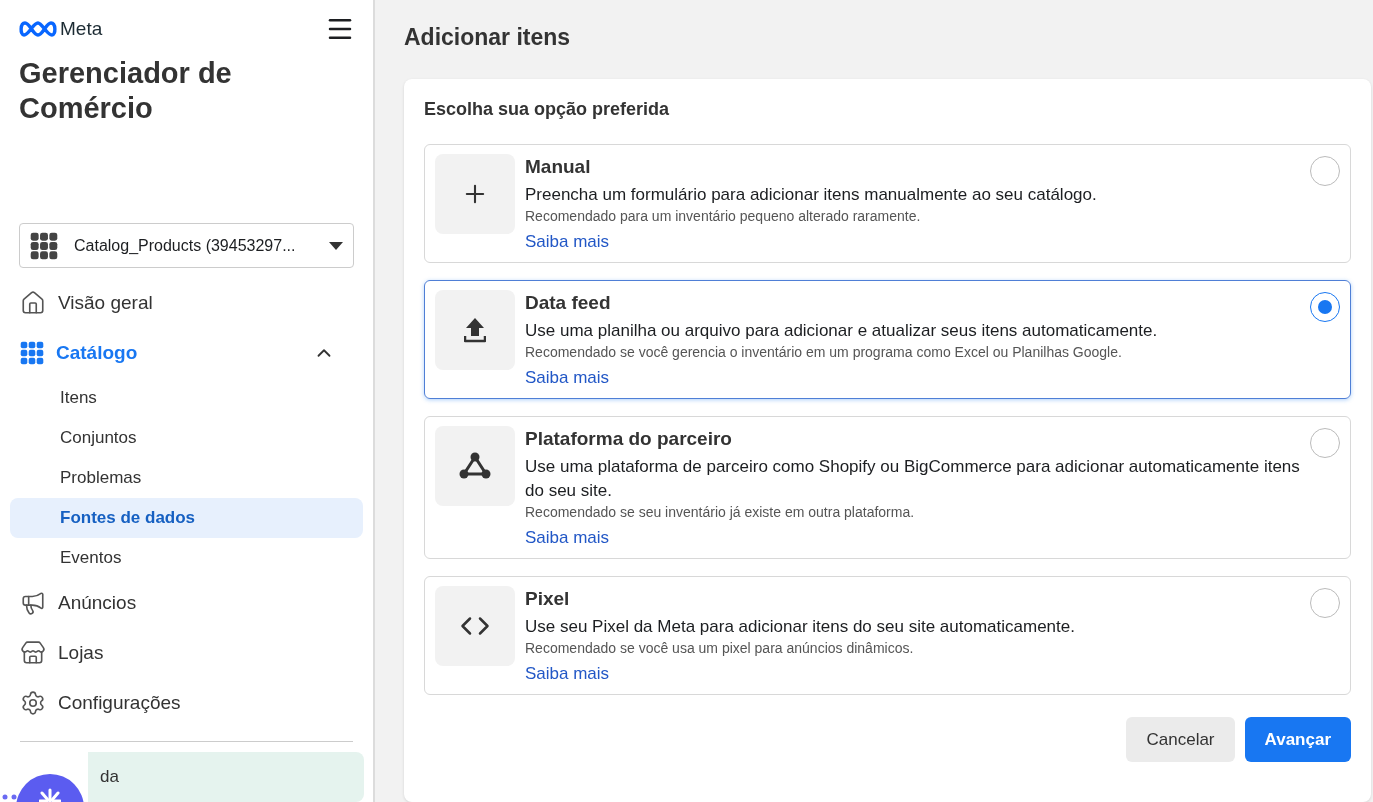 This screenshot has height=802, width=1373. What do you see at coordinates (33, 303) in the screenshot?
I see `home-icon` at bounding box center [33, 303].